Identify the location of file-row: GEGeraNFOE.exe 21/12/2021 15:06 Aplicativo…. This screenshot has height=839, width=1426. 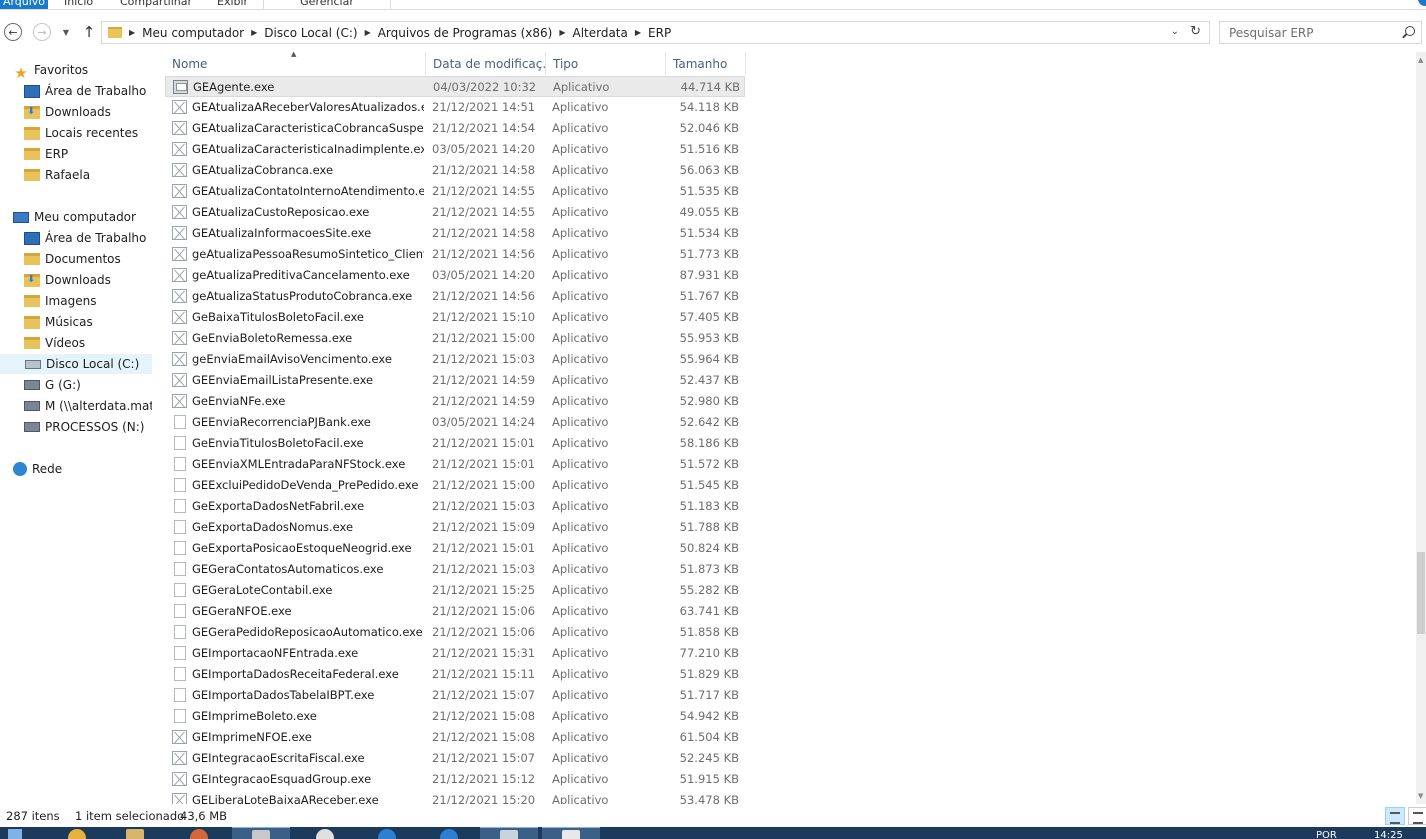
(455, 611).